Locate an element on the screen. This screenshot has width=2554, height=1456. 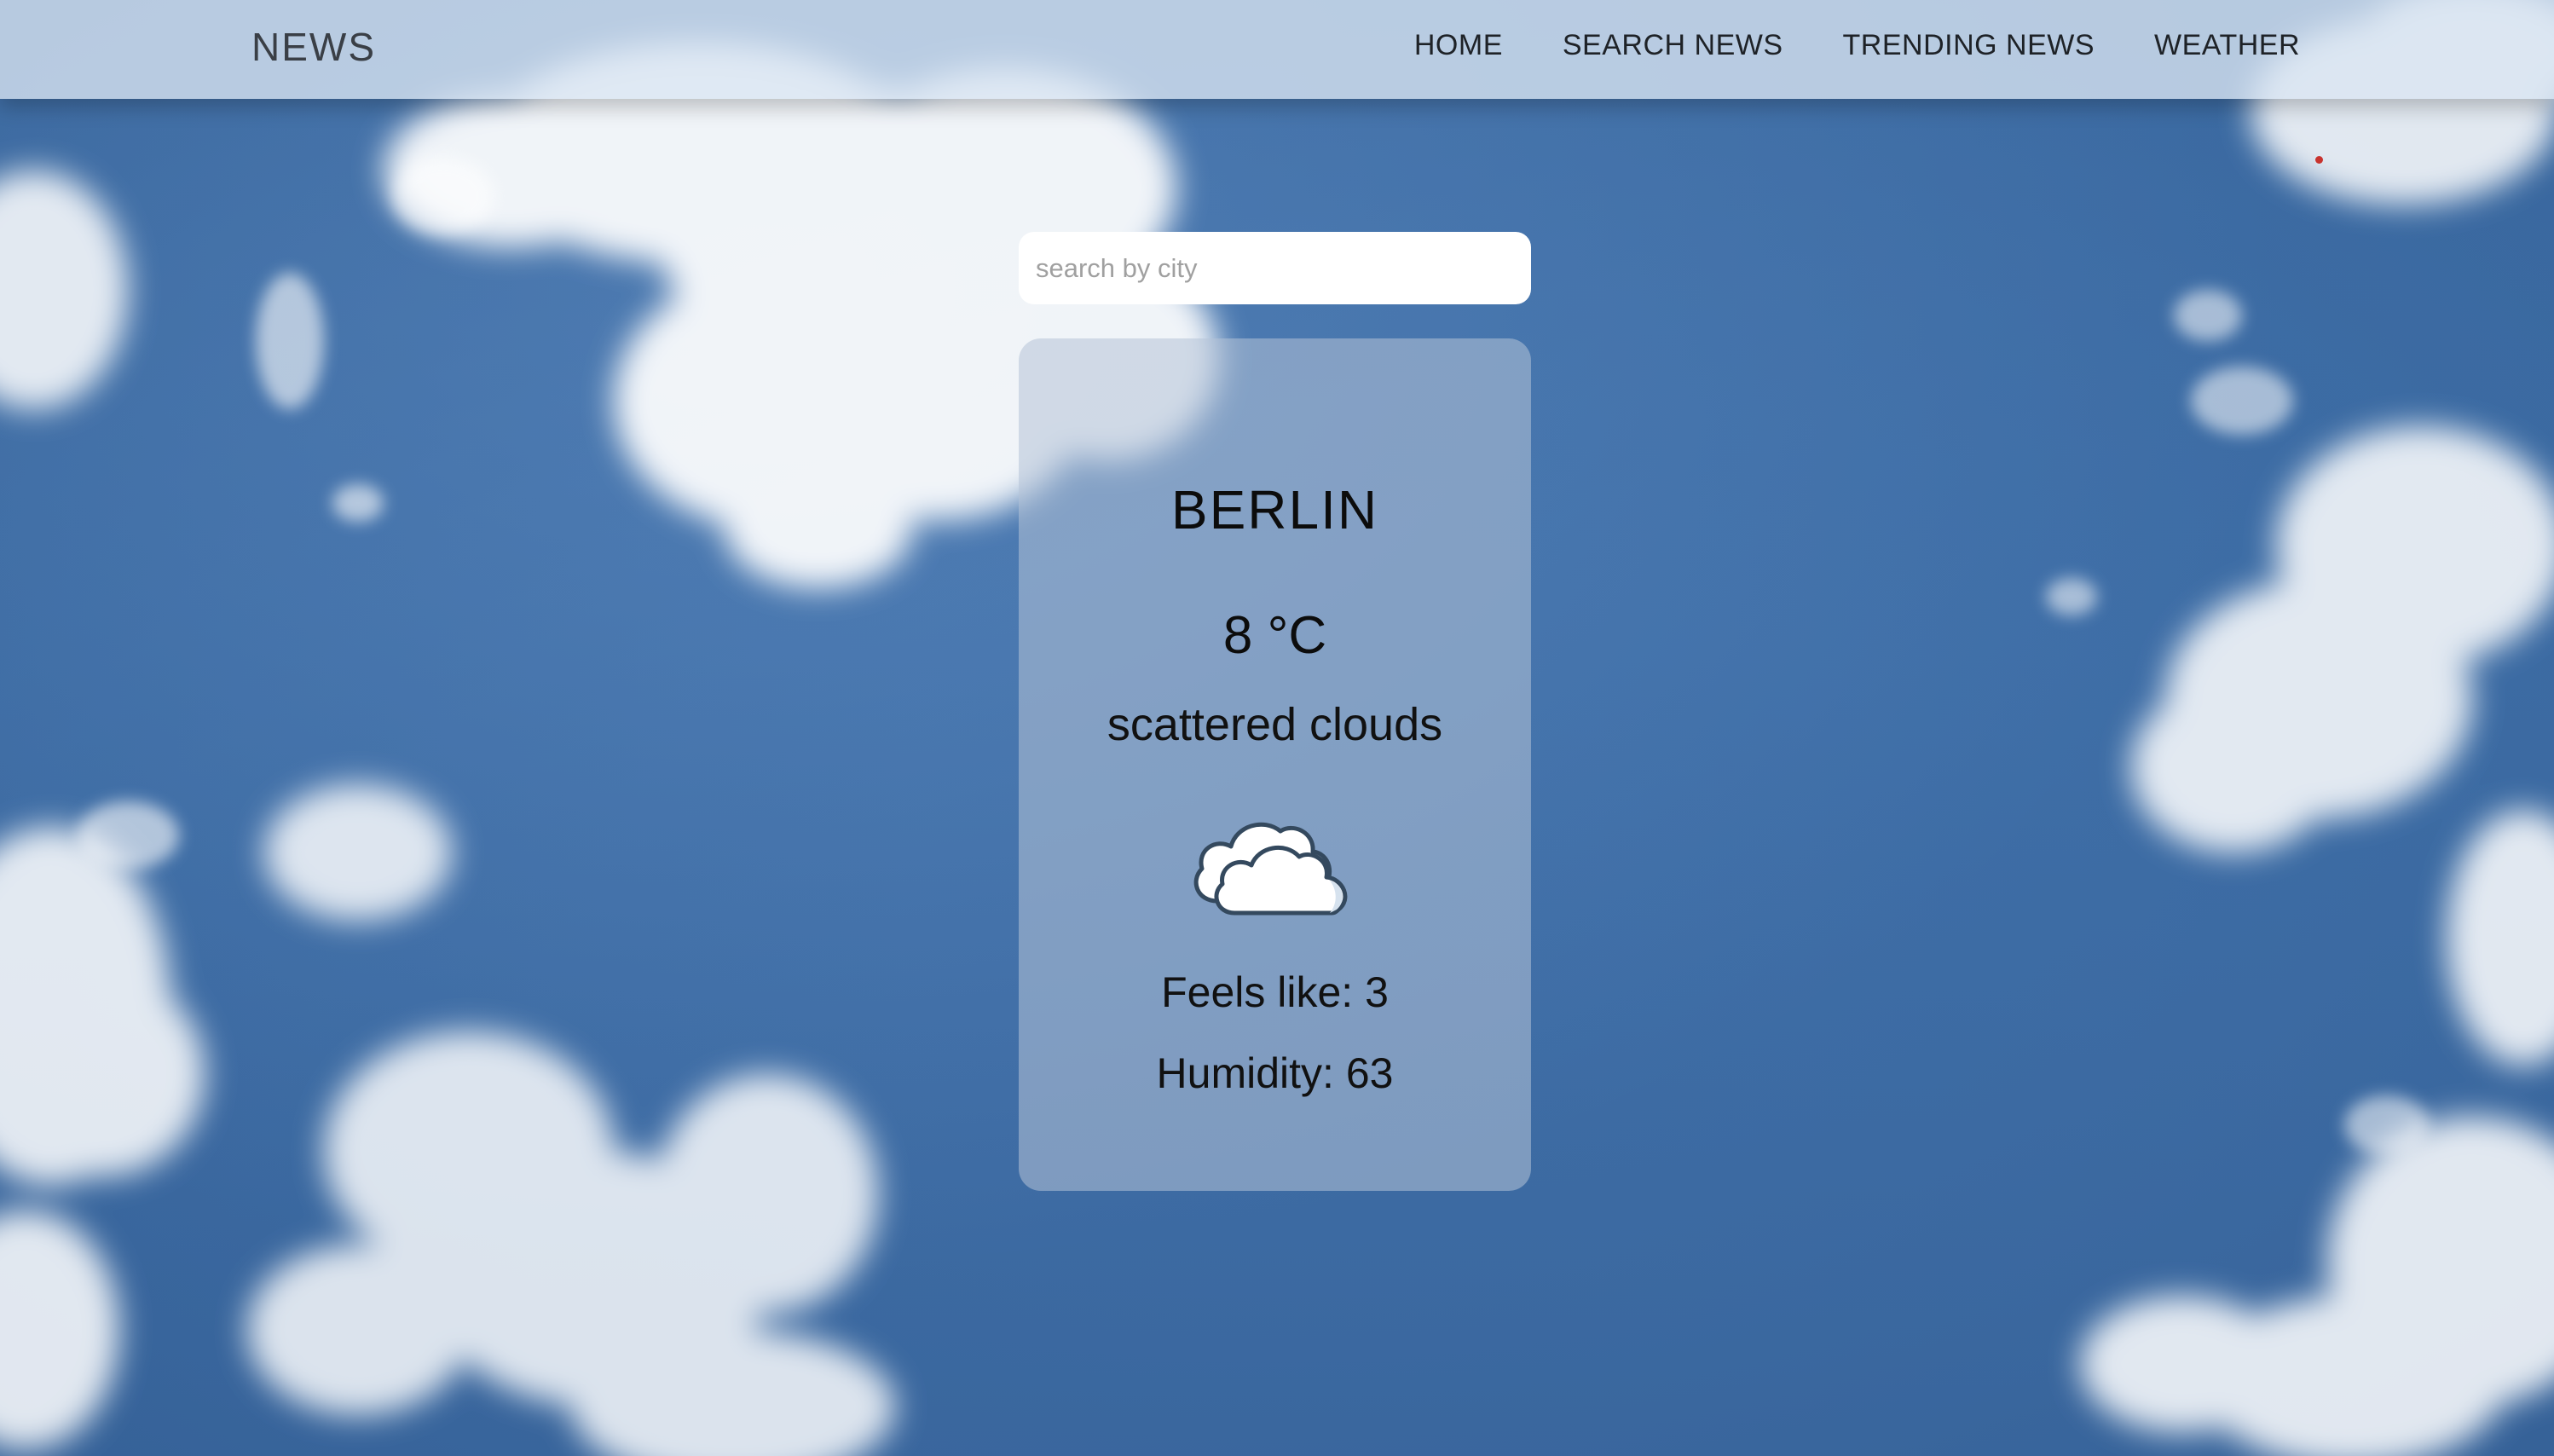
nav-link-search-news: SEARCH NEWS is located at coordinates (1673, 45).